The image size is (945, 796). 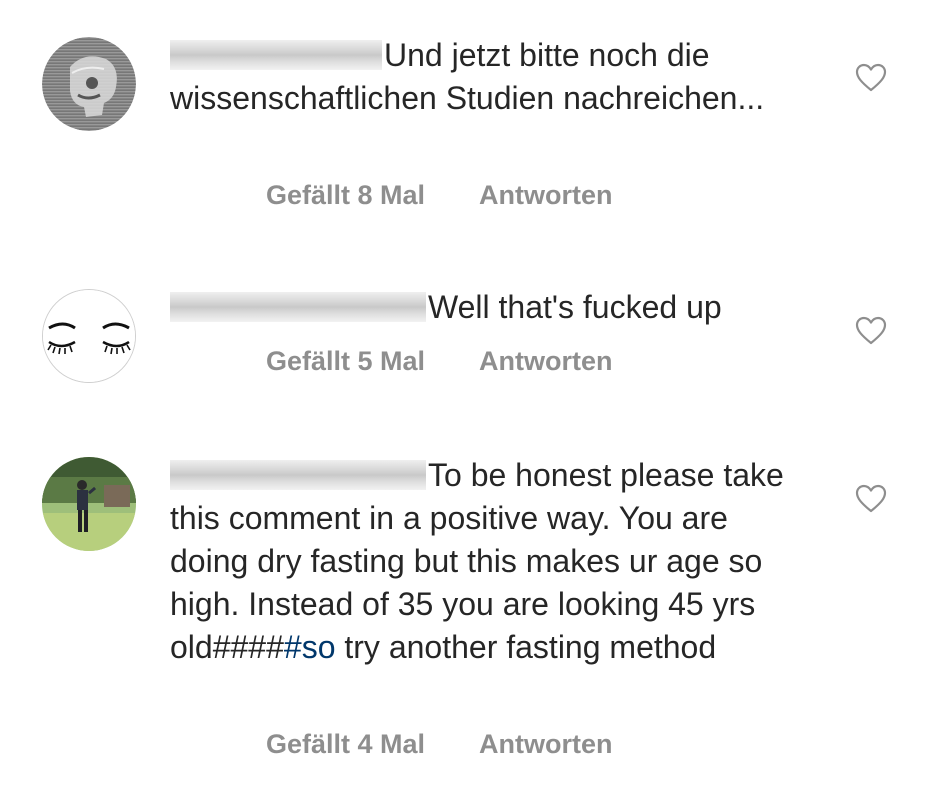 I want to click on like-count: Gefällt 8 Mal, so click(x=345, y=195).